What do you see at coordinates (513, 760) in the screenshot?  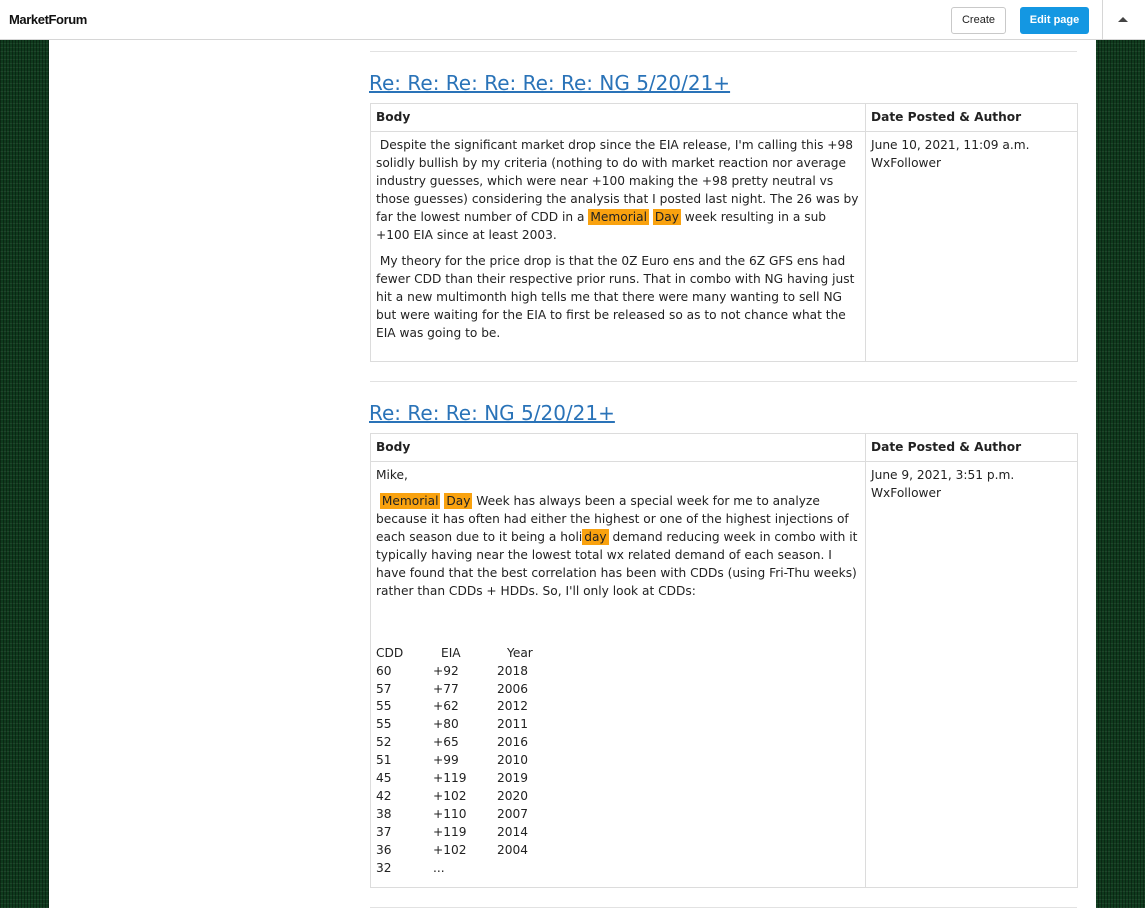 I see `cdd-table-cell: 2010` at bounding box center [513, 760].